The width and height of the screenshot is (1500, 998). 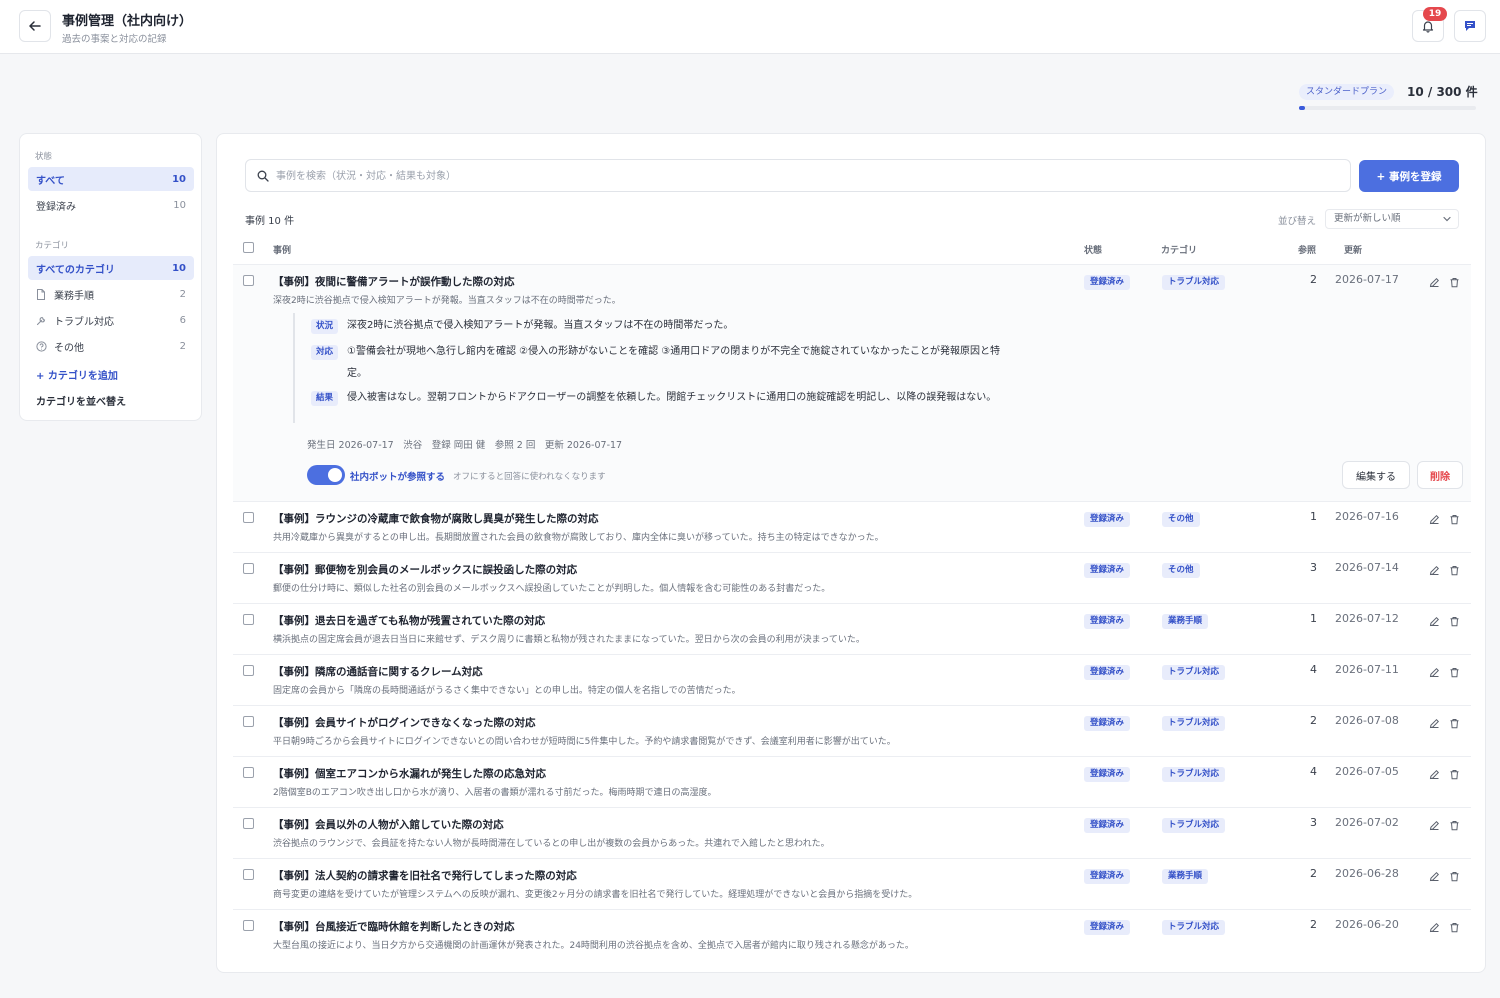 What do you see at coordinates (84, 322) in the screenshot?
I see `category-filter-label: トラブル対応` at bounding box center [84, 322].